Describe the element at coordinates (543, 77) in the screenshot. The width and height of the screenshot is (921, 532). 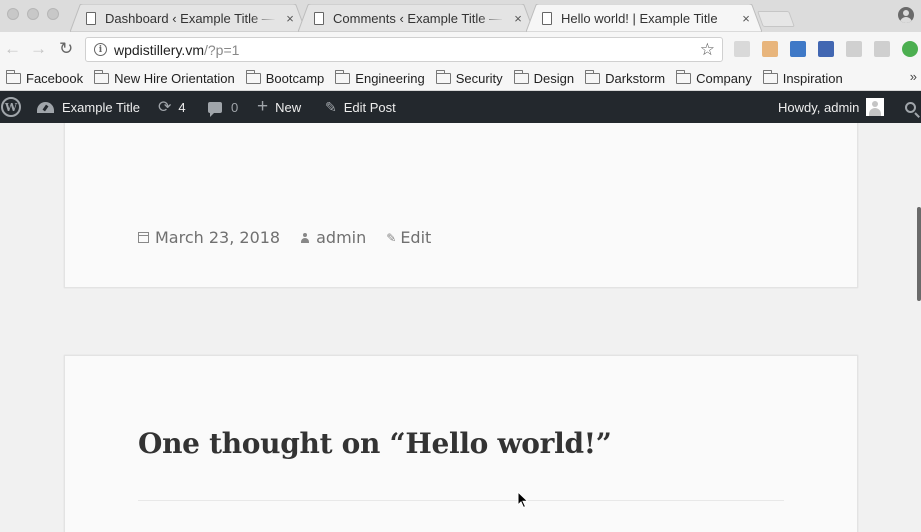
I see `bookmark-design: Design` at that location.